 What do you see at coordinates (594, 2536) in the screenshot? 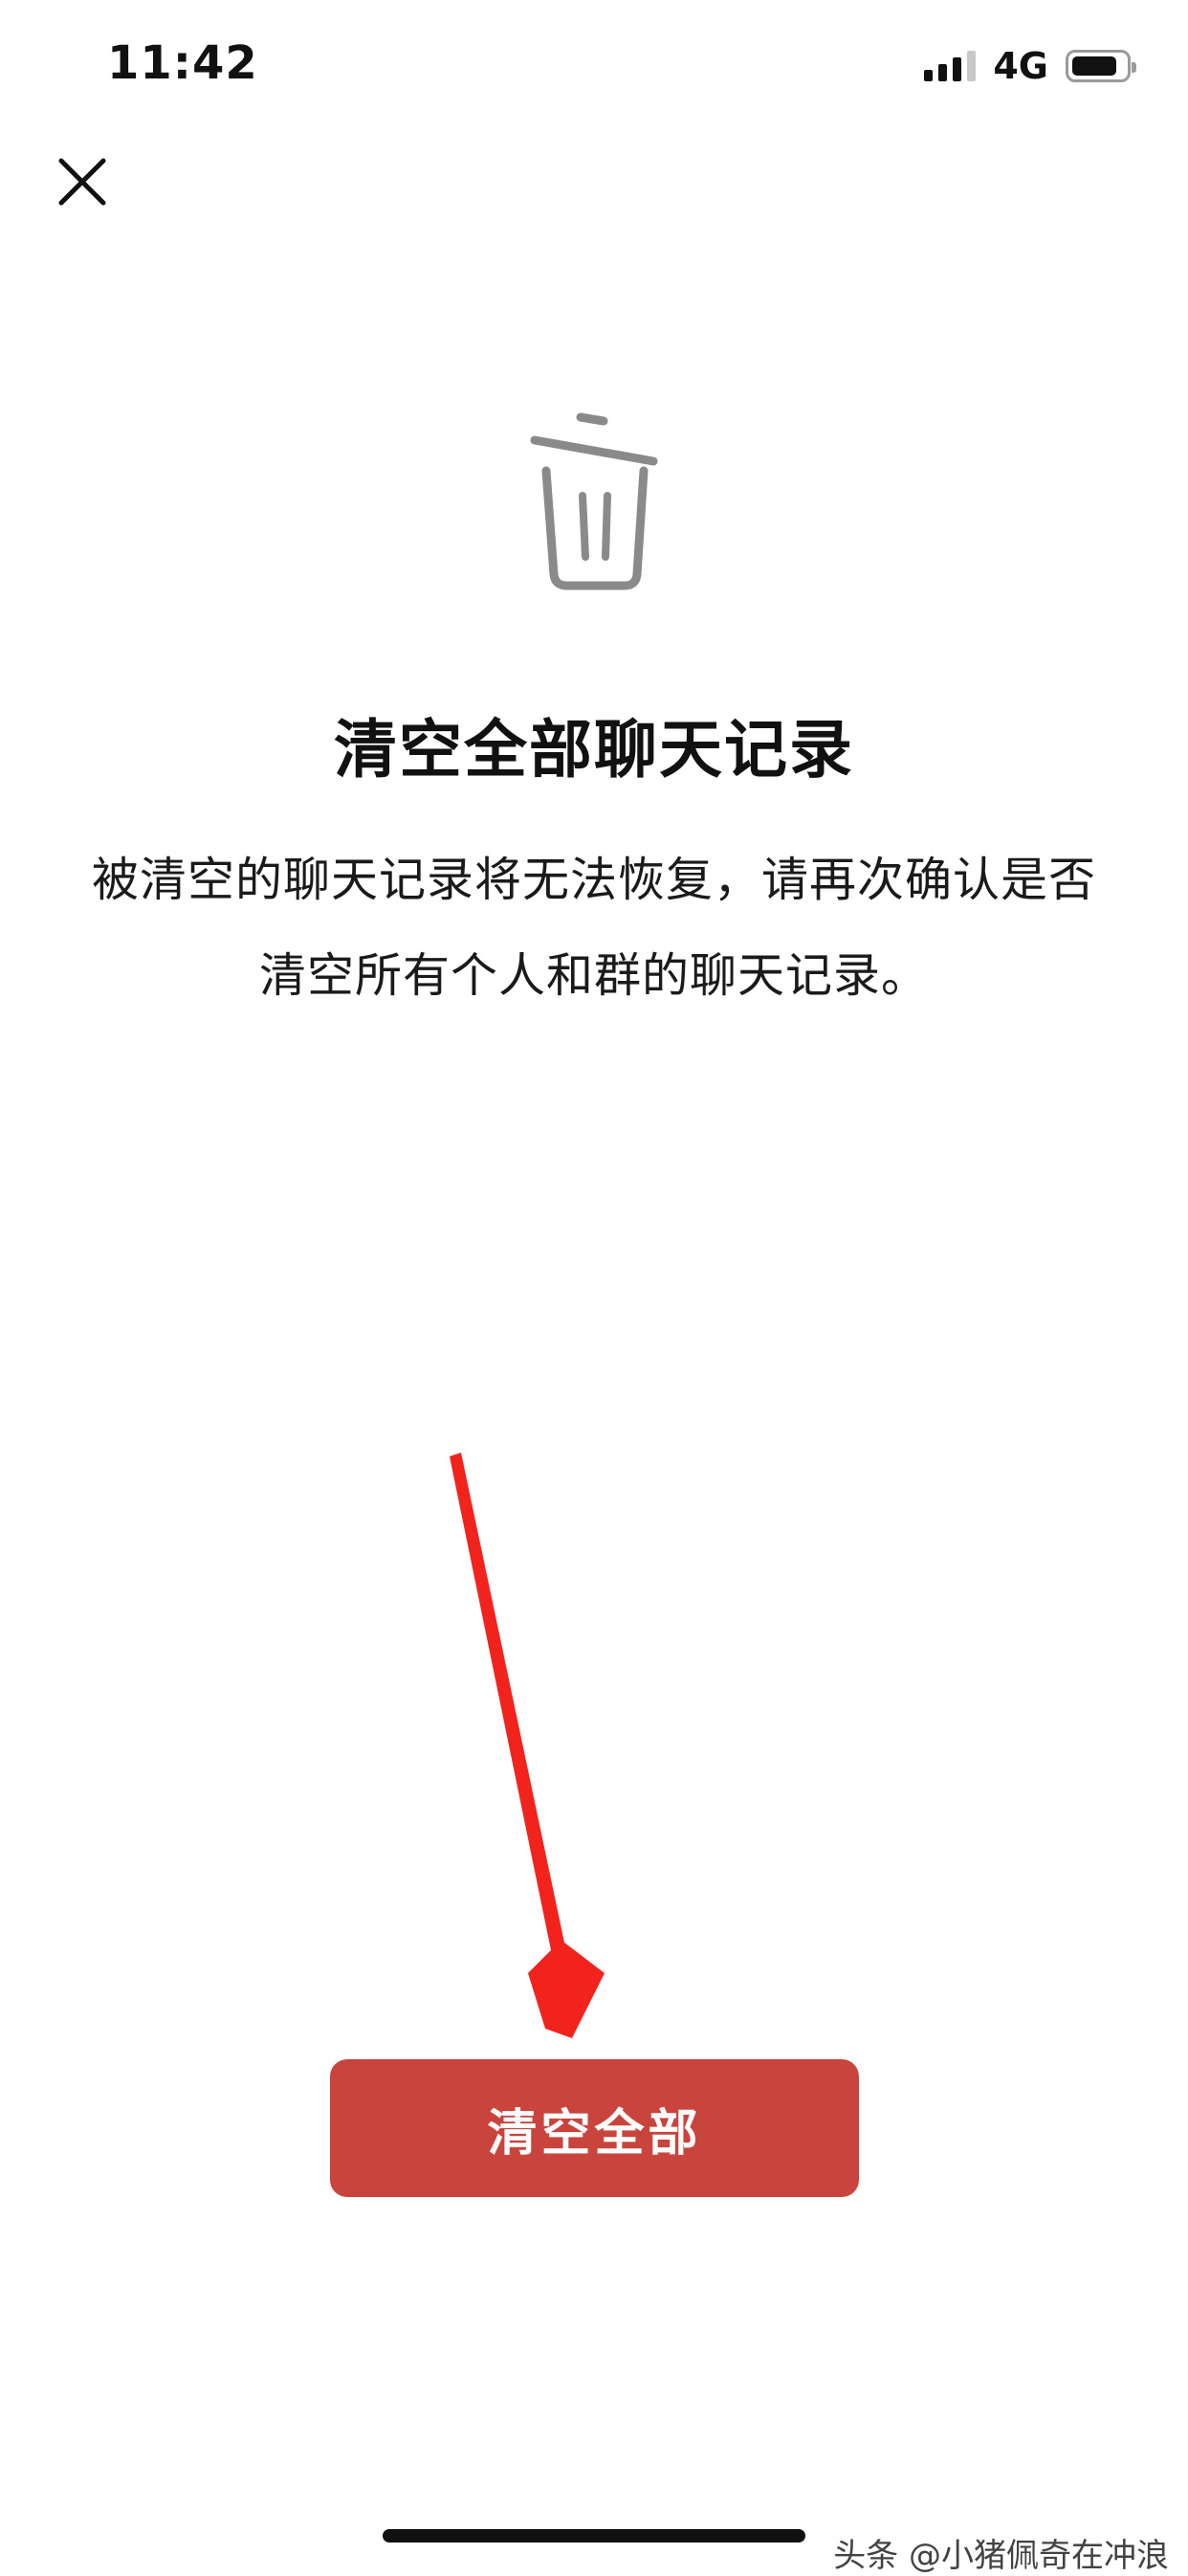
I see `home-indicator` at bounding box center [594, 2536].